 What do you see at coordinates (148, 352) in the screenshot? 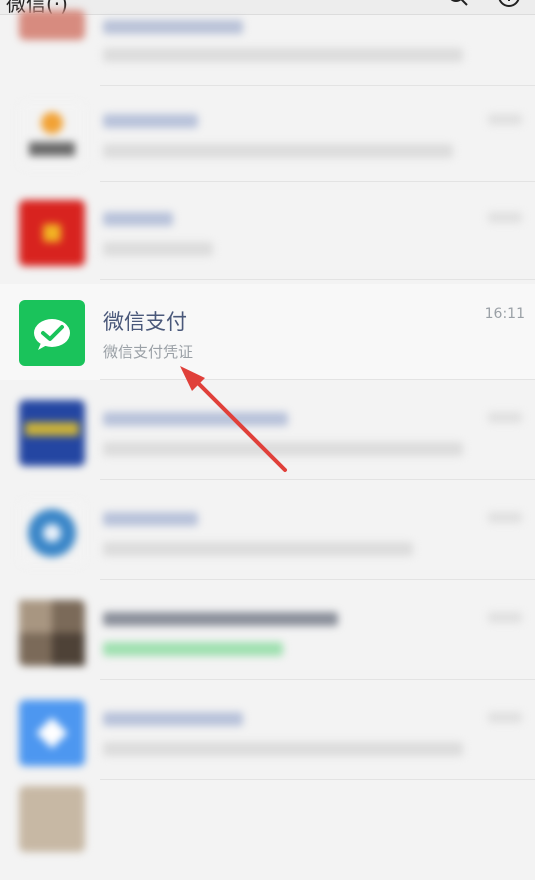
I see `chat-preview: 微信支付凭证` at bounding box center [148, 352].